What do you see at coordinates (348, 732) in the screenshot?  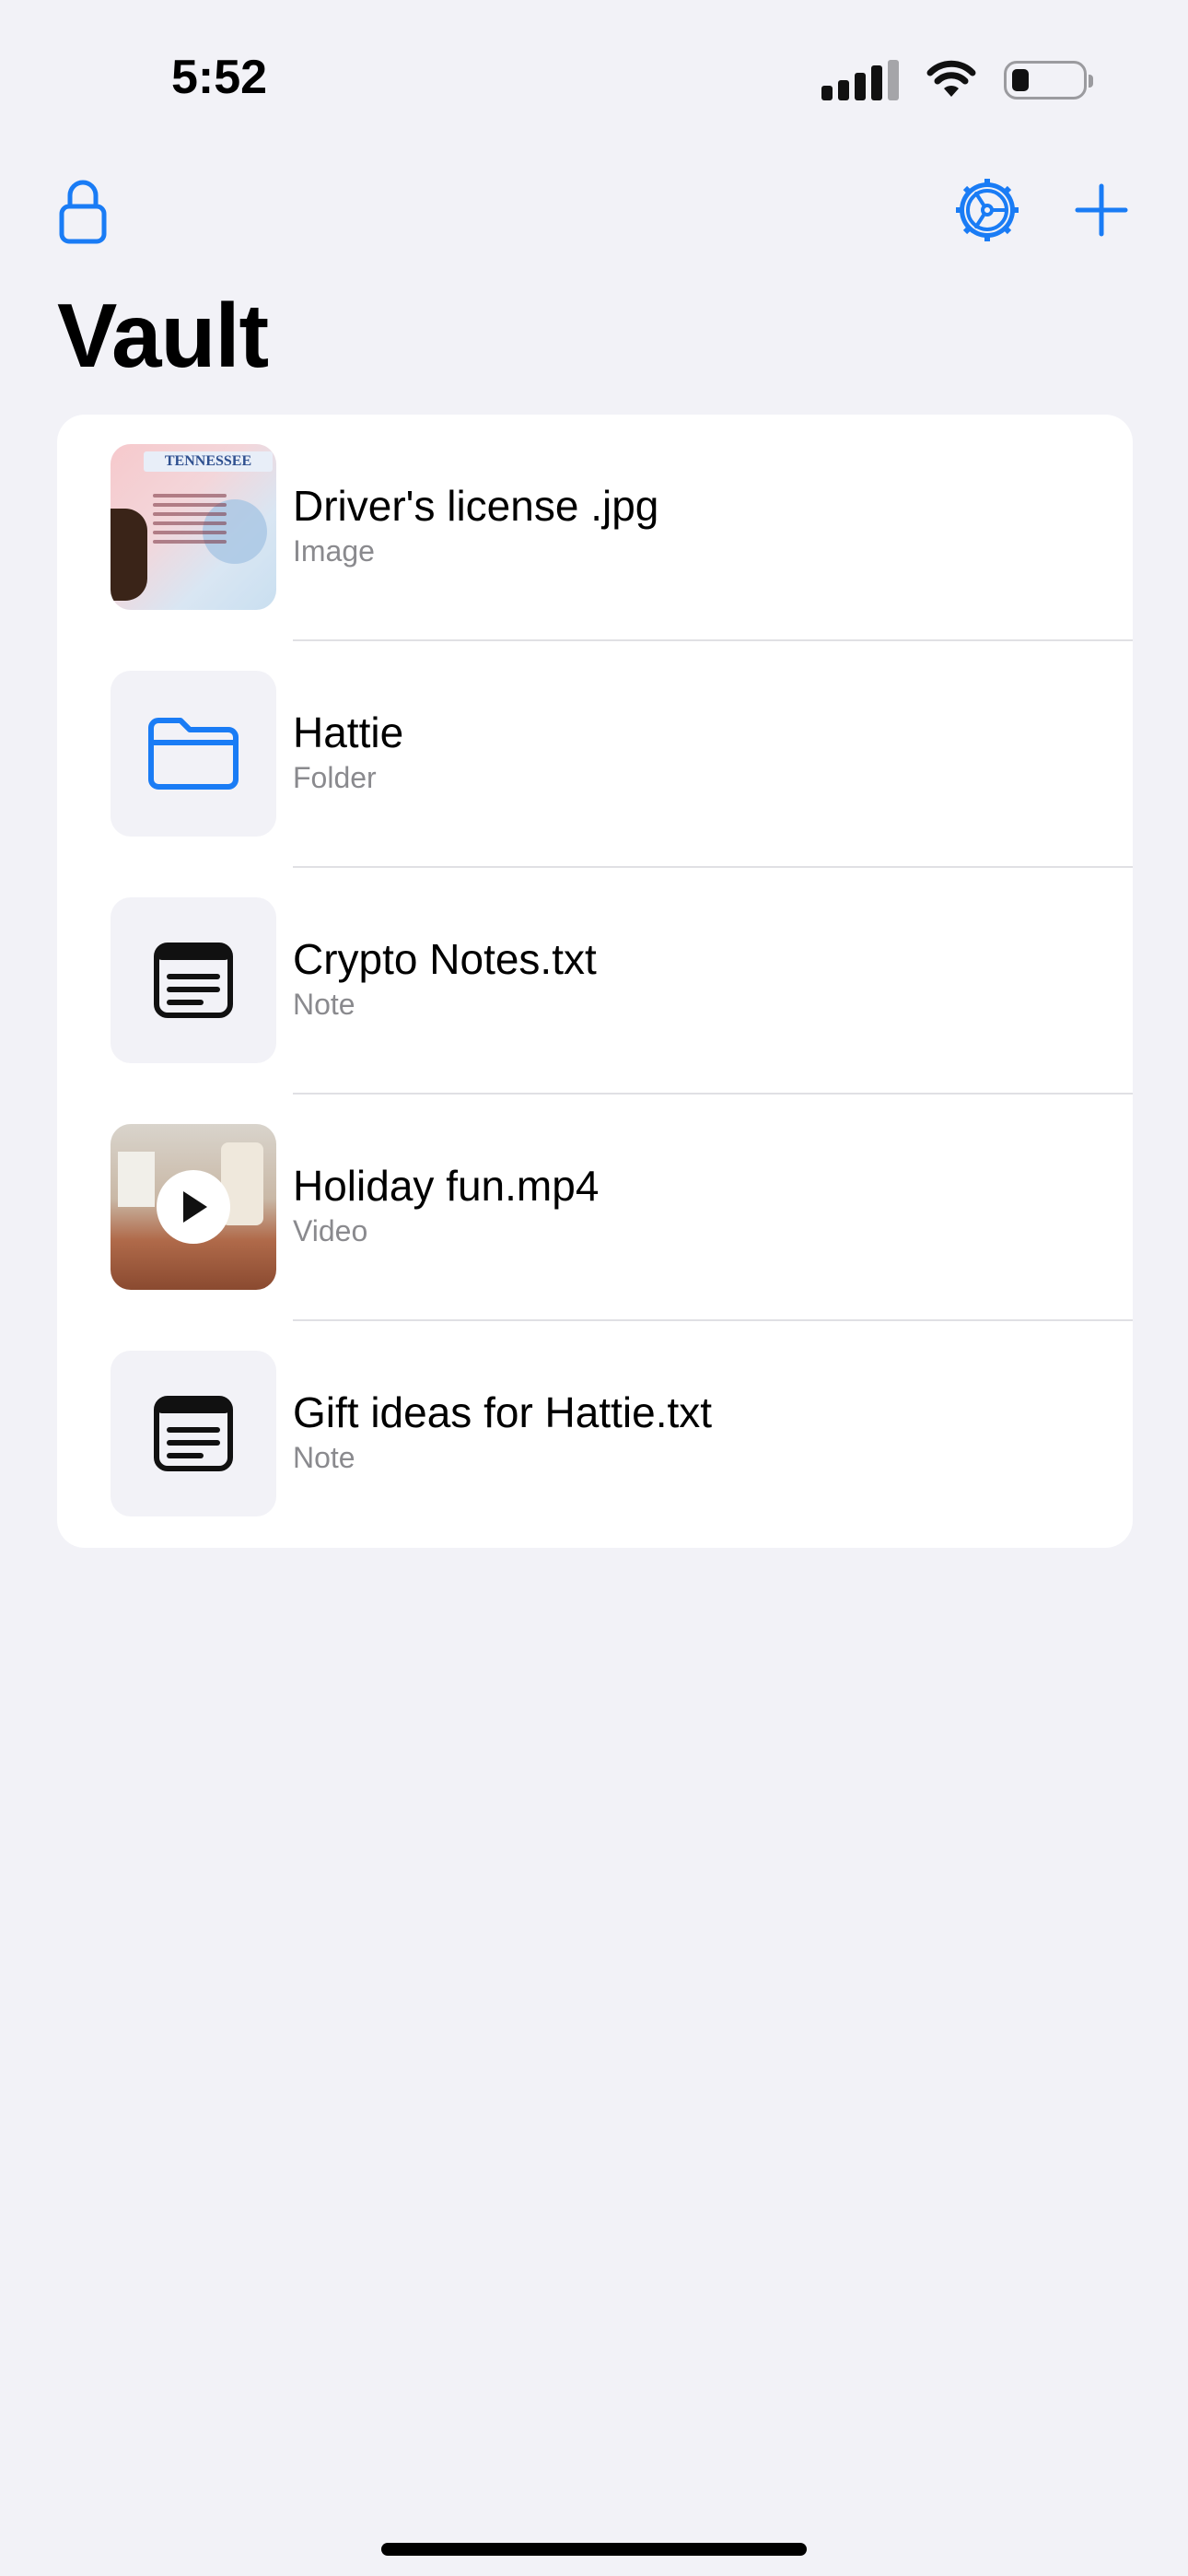 I see `item-title: Hattie` at bounding box center [348, 732].